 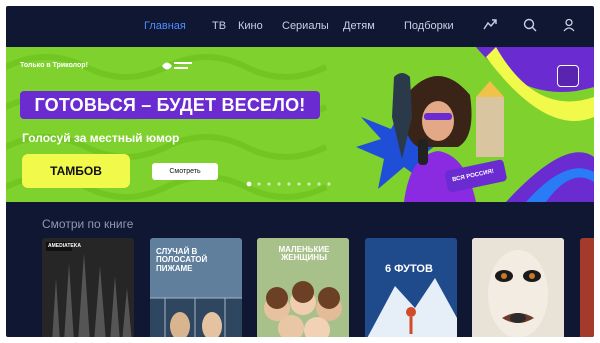 I want to click on banner-info-button, so click(x=568, y=76).